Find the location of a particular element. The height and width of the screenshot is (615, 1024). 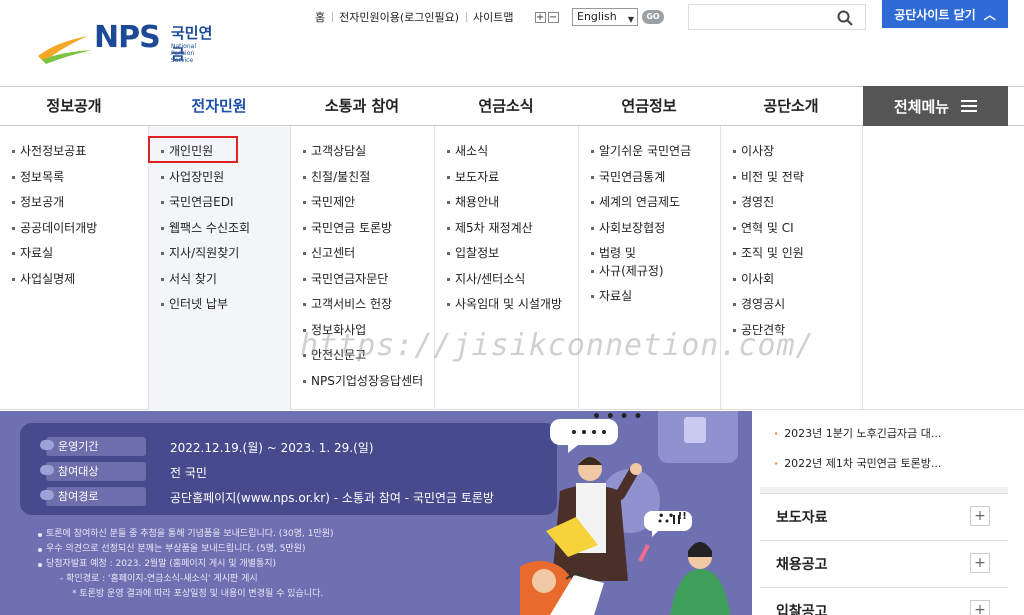

menu-item-continued: 사규(제규정) is located at coordinates (649, 274).